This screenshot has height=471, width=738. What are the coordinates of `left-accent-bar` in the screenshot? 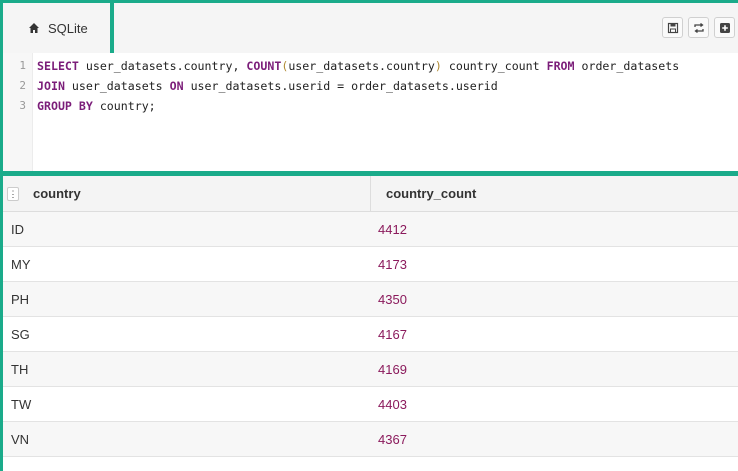 It's located at (1, 235).